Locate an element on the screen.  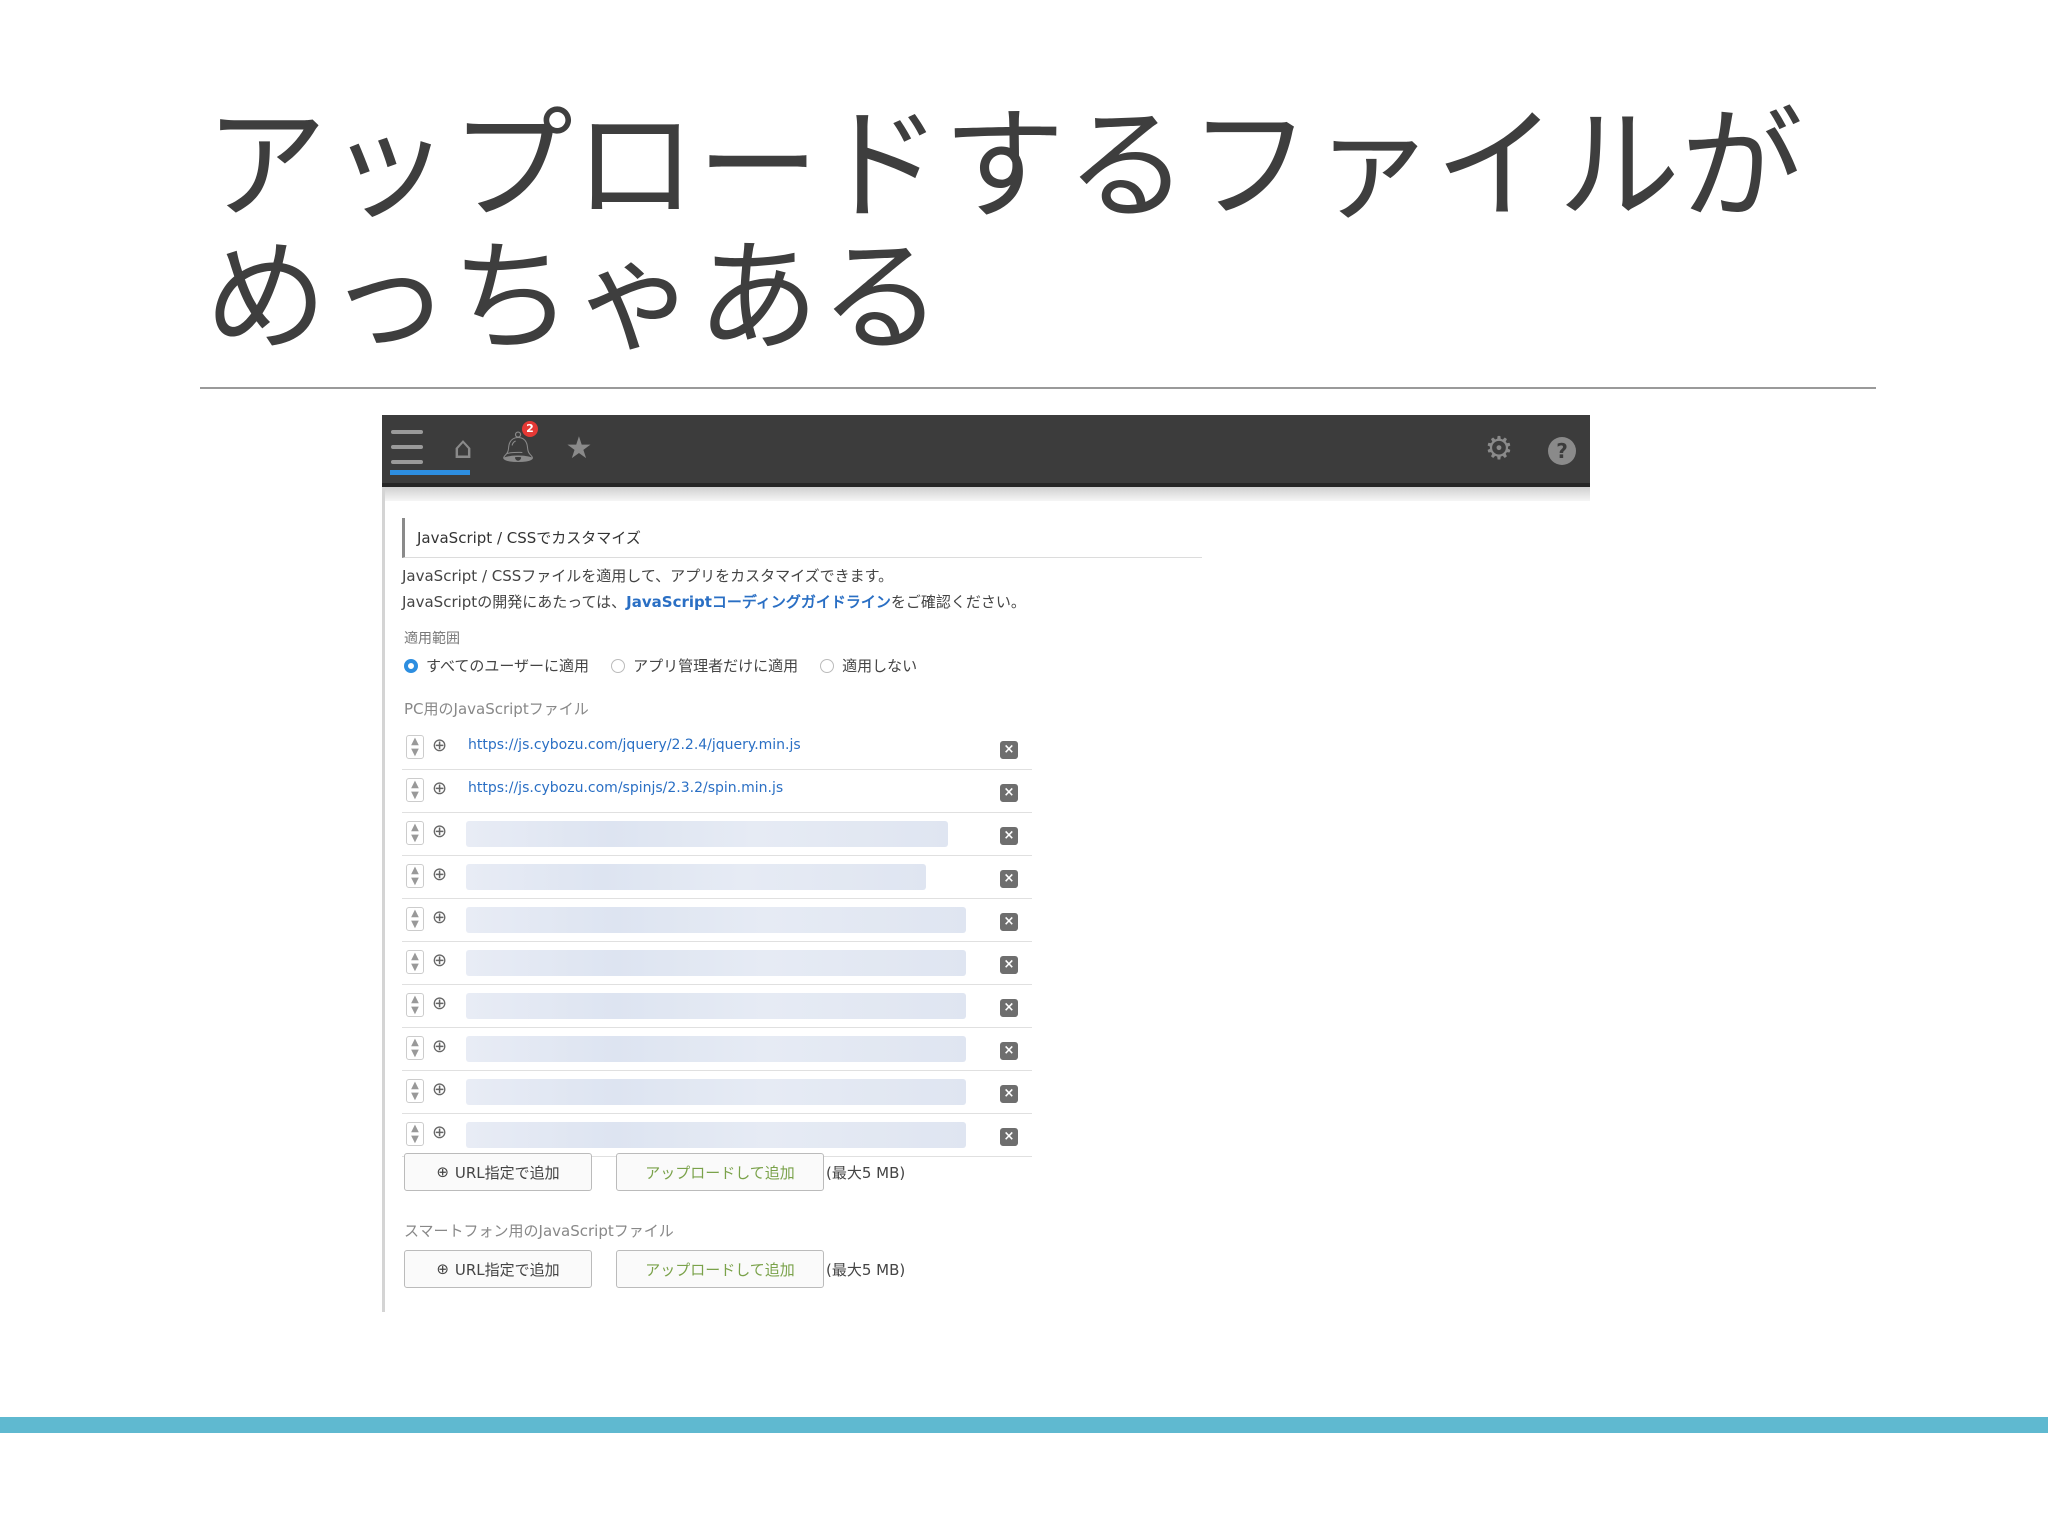
scope-option-none: 適用しない is located at coordinates (868, 665).